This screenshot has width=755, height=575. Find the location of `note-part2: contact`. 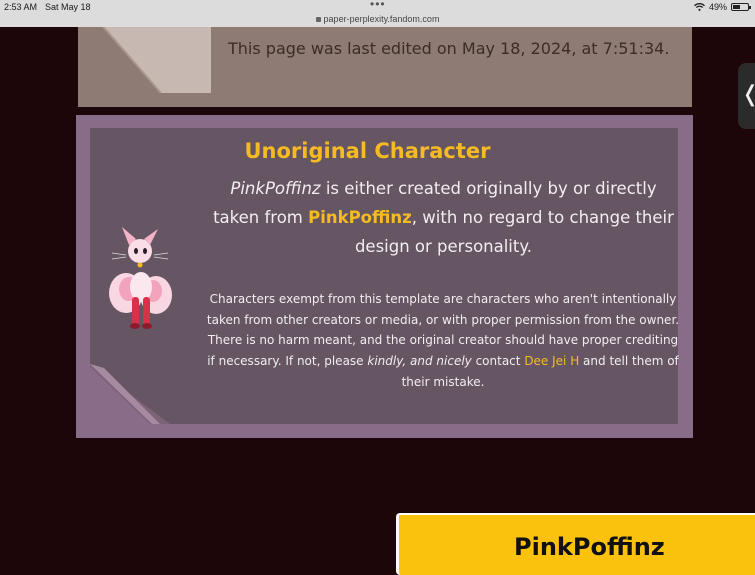

note-part2: contact is located at coordinates (498, 361).